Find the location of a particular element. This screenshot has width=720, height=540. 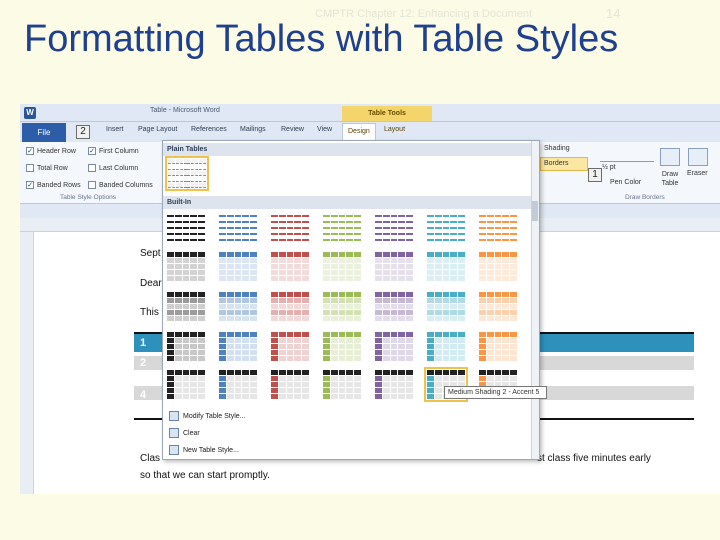

menu-clear: Clear is located at coordinates (184, 433).